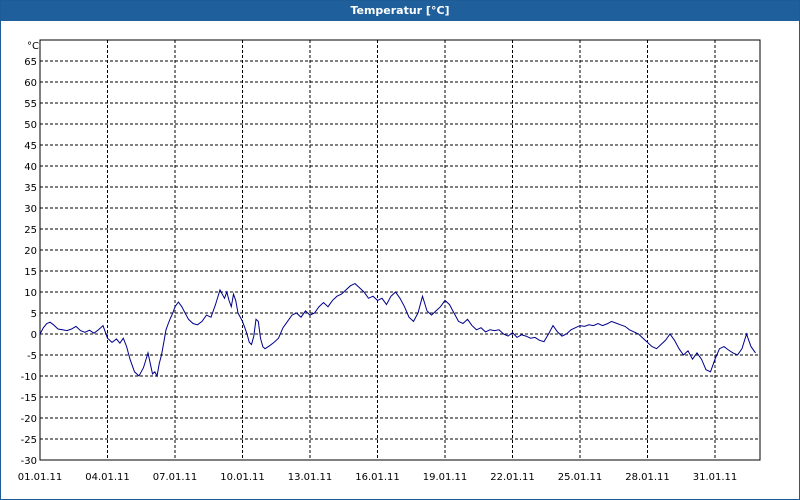  What do you see at coordinates (30, 230) in the screenshot?
I see `y-tick-label: 25` at bounding box center [30, 230].